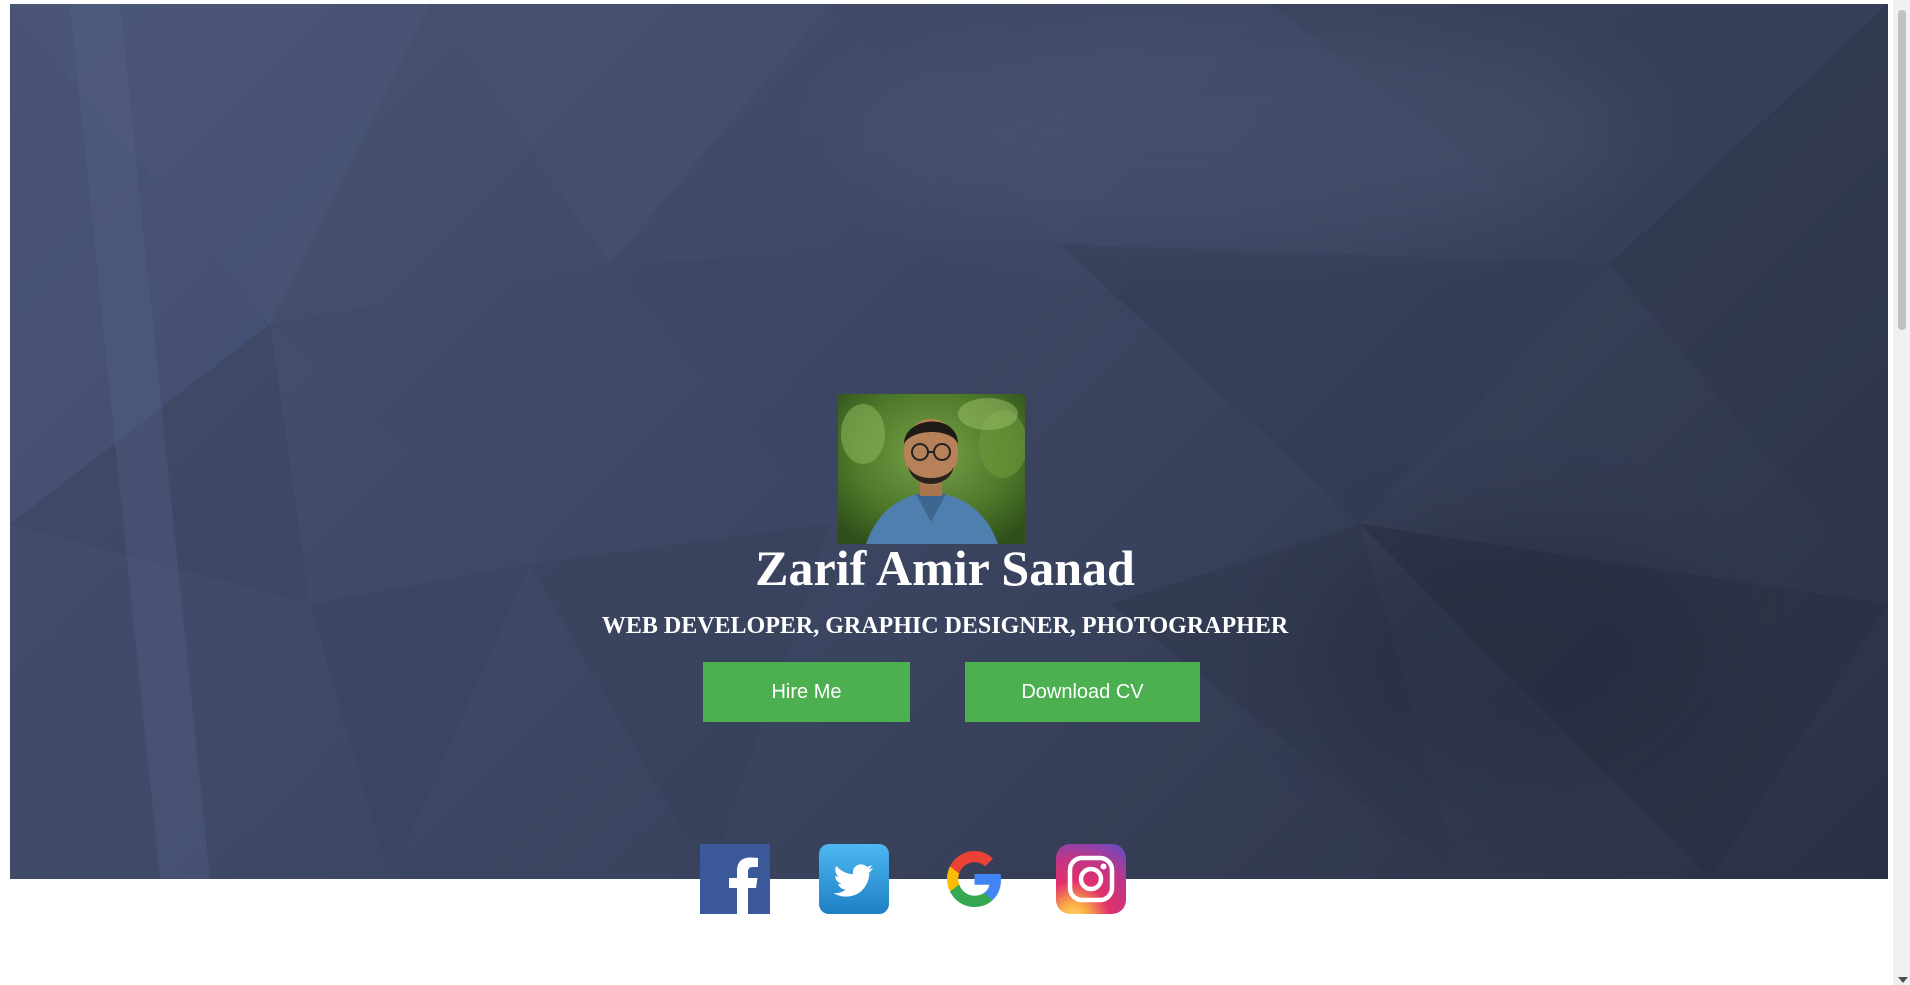 The width and height of the screenshot is (1910, 985). I want to click on twitter-link, so click(854, 879).